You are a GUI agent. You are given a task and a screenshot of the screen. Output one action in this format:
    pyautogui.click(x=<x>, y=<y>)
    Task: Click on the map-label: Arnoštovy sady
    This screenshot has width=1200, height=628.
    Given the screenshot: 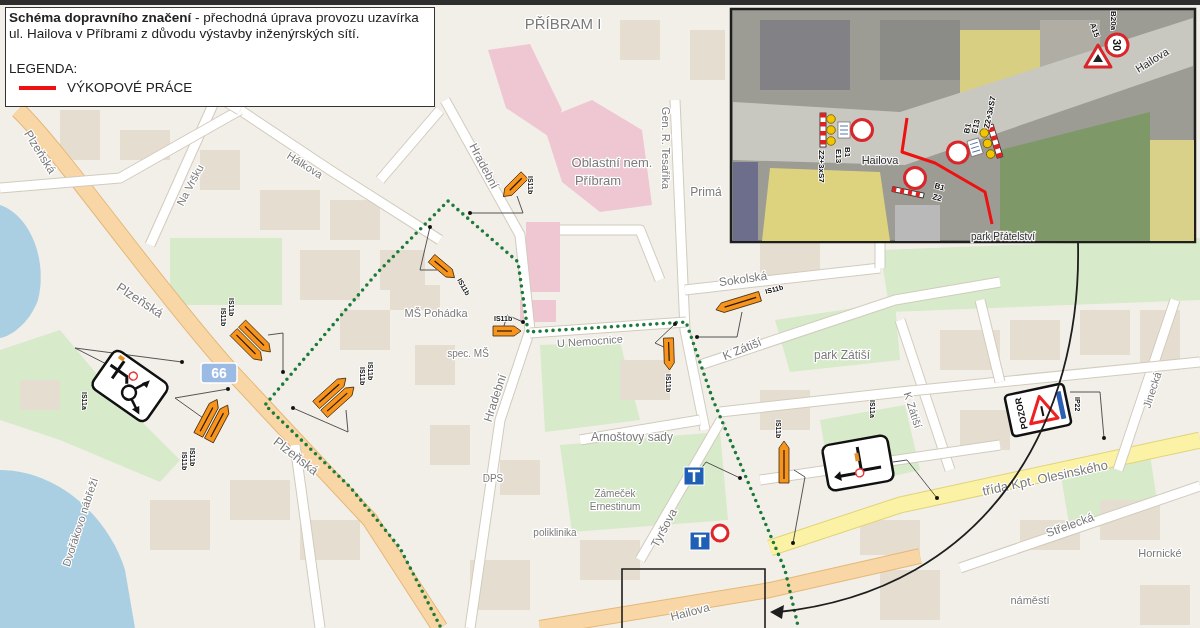 What is the action you would take?
    pyautogui.click(x=632, y=437)
    